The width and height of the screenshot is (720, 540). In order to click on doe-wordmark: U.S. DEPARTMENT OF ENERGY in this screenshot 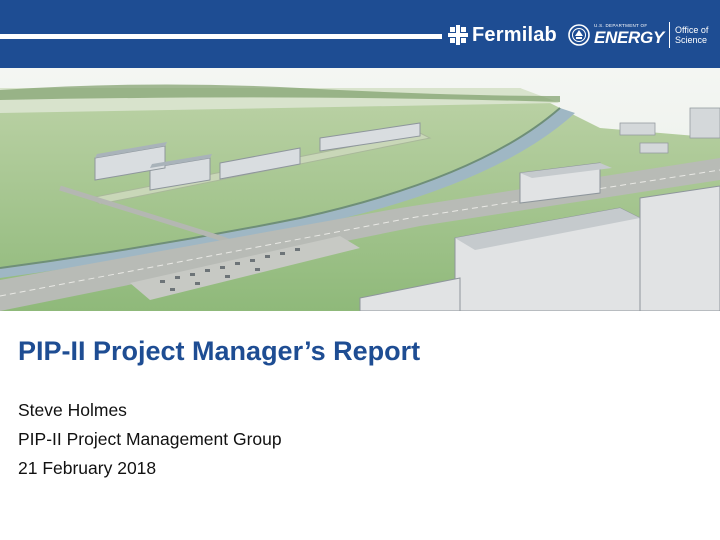, I will do `click(629, 35)`.